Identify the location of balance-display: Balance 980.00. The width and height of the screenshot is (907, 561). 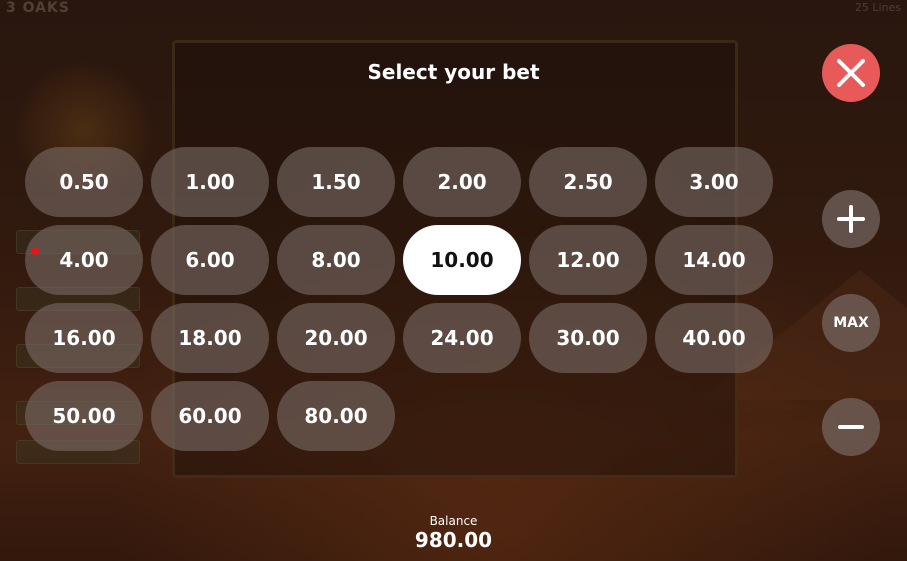
(453, 533).